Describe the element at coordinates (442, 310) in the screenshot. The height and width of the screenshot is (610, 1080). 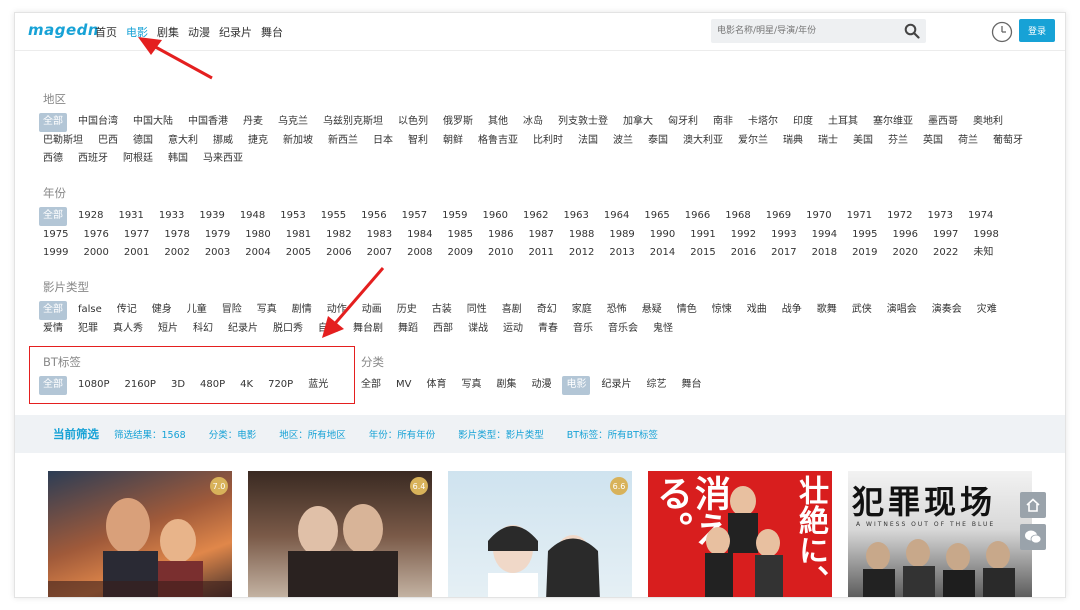
I see `genre-filter-option: 古装` at that location.